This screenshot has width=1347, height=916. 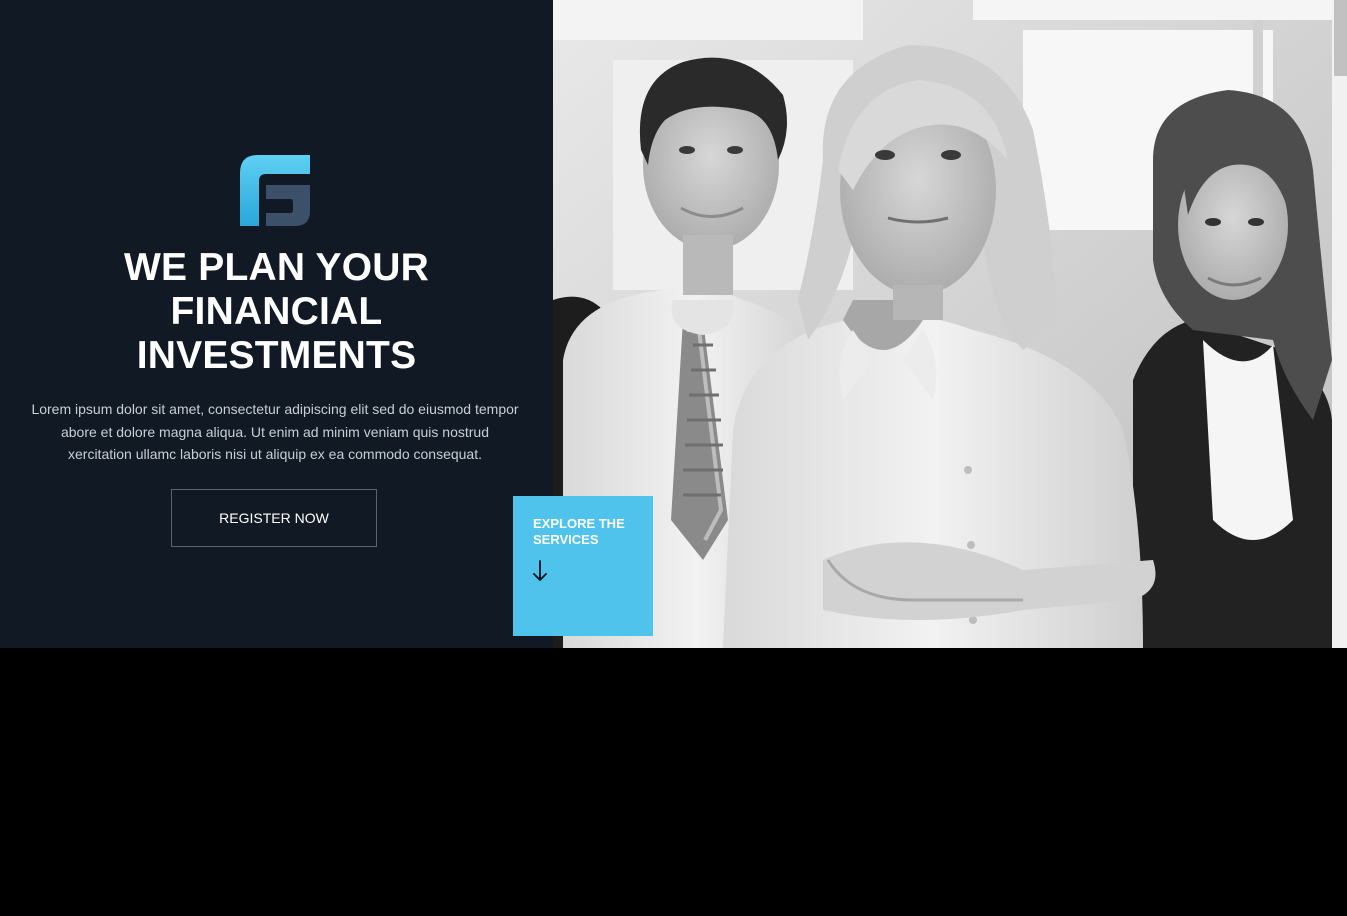 What do you see at coordinates (1340, 38) in the screenshot?
I see `scrollbar-thumb` at bounding box center [1340, 38].